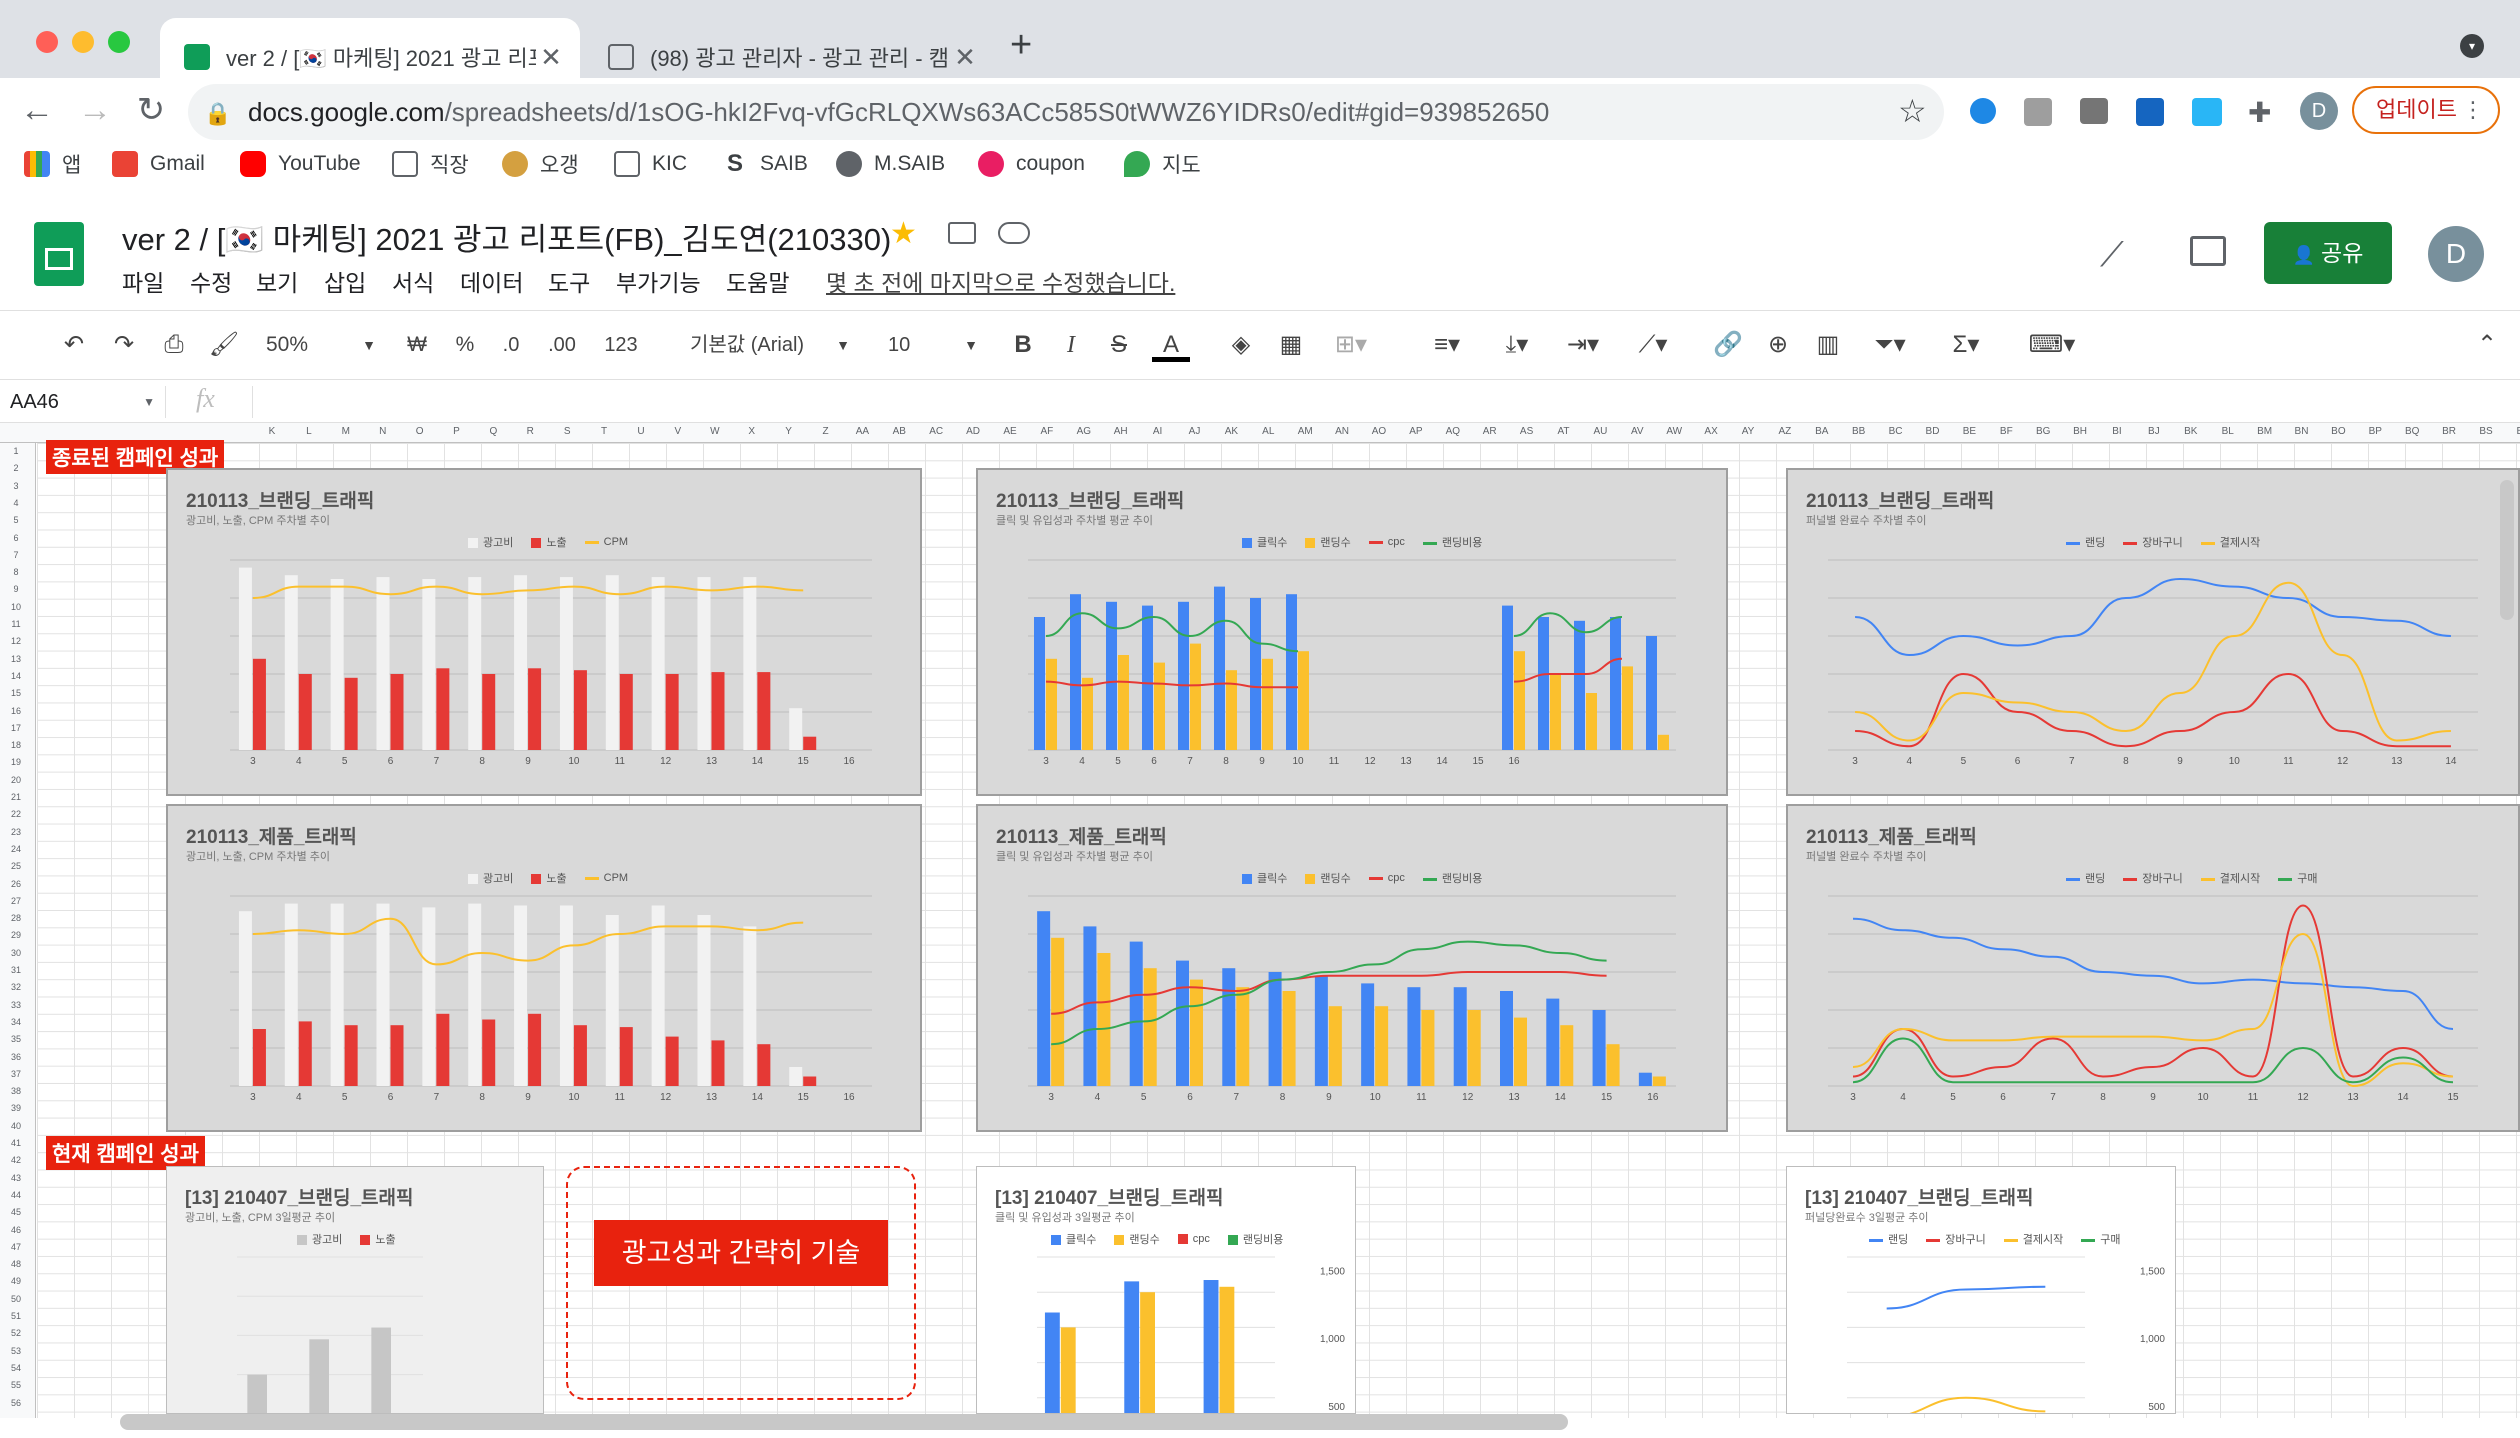 The image size is (2520, 1438). What do you see at coordinates (567, 431) in the screenshot?
I see `column-header: S` at bounding box center [567, 431].